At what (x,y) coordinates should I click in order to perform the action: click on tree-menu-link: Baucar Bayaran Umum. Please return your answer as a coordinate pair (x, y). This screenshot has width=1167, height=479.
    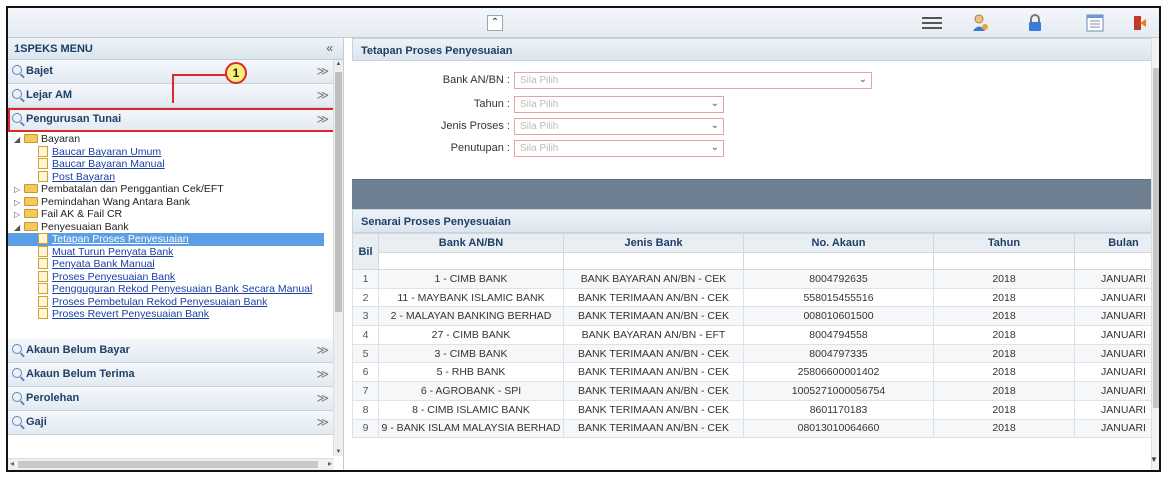
    Looking at the image, I should click on (178, 152).